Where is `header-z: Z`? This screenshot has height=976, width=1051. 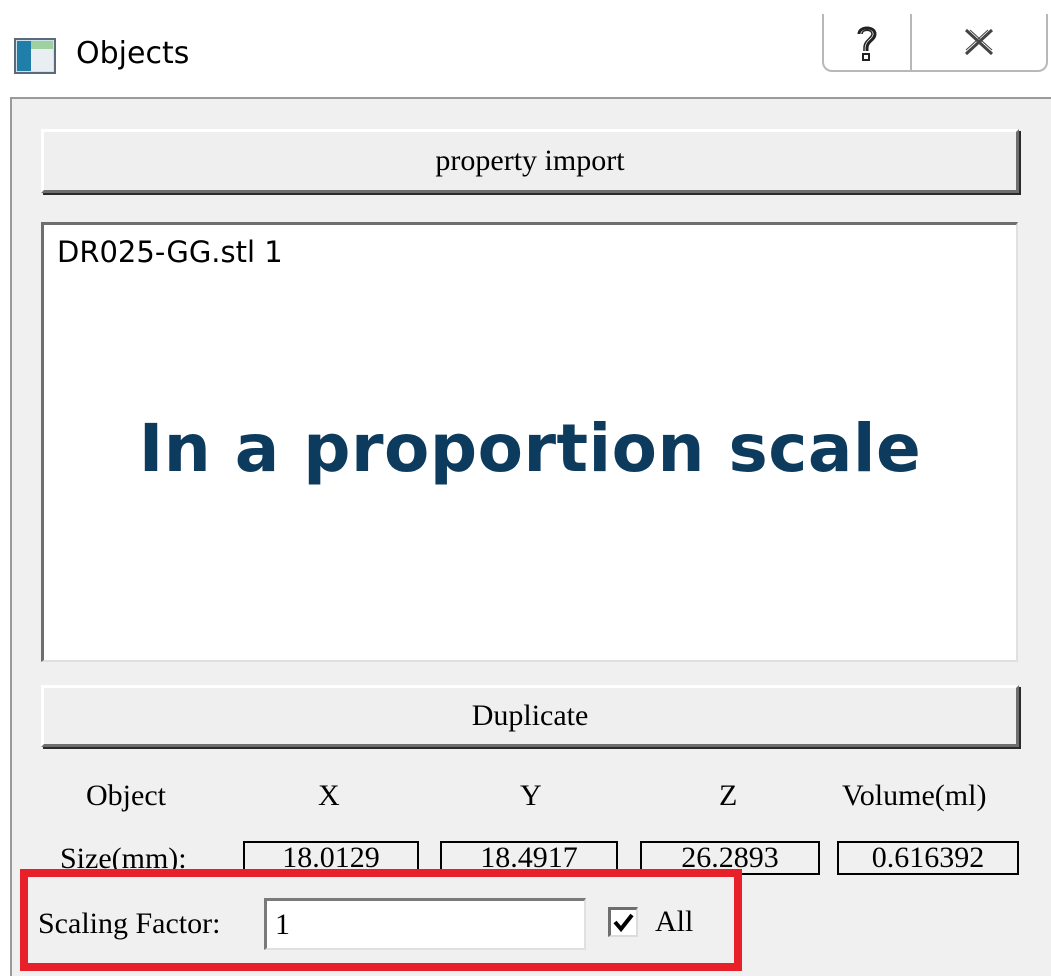 header-z: Z is located at coordinates (728, 795).